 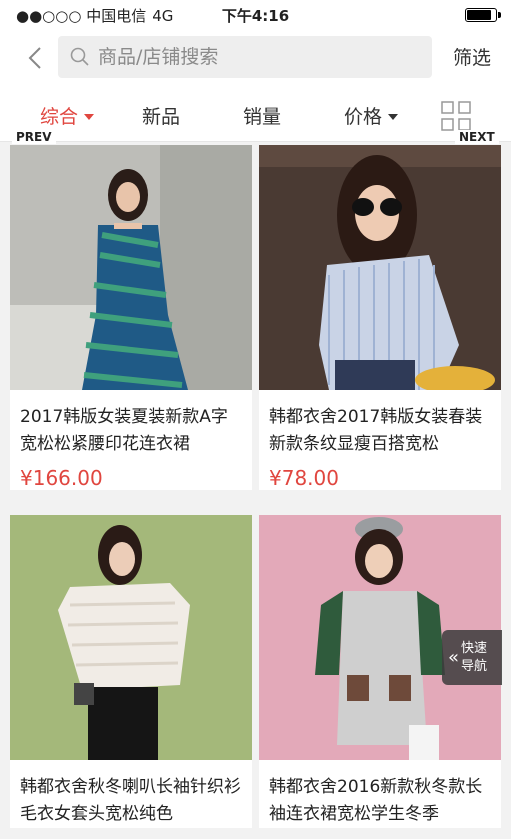 I want to click on prev-label: PREV, so click(x=34, y=137).